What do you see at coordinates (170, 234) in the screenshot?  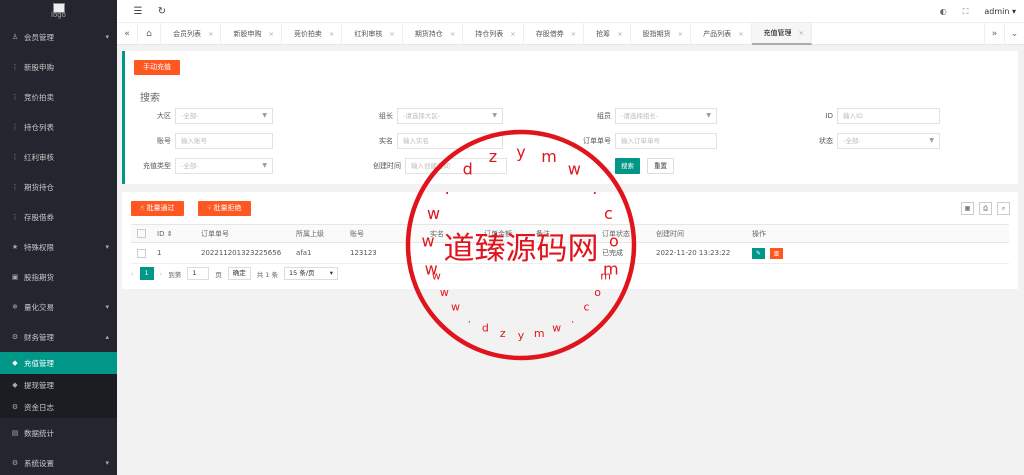 I see `sort-icon: ⇕` at bounding box center [170, 234].